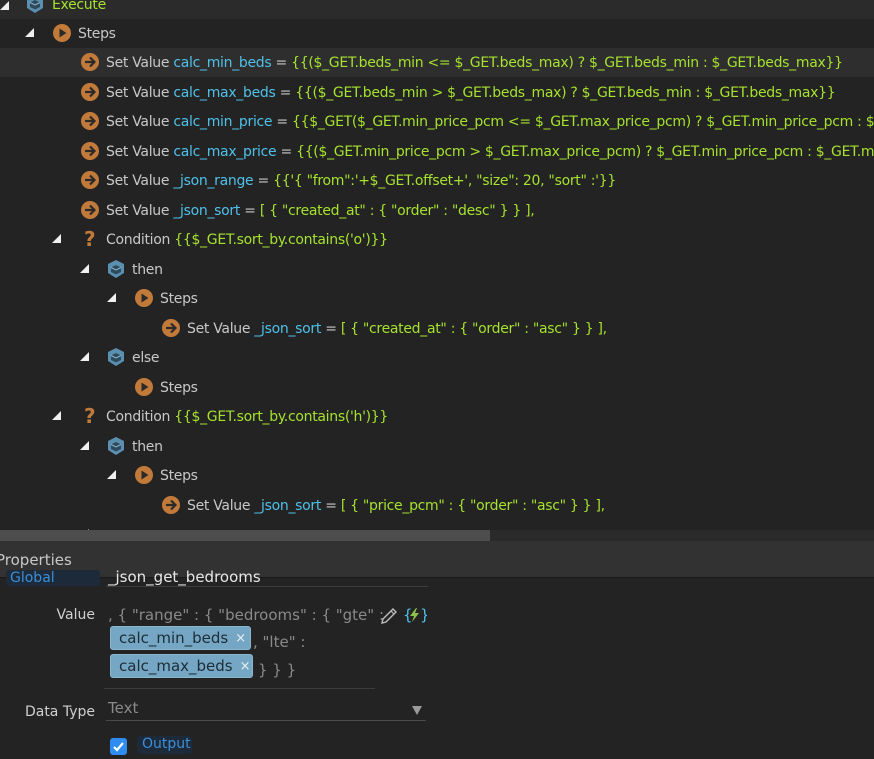 Image resolution: width=874 pixels, height=759 pixels. What do you see at coordinates (174, 638) in the screenshot?
I see `chip-label: calc_min_beds` at bounding box center [174, 638].